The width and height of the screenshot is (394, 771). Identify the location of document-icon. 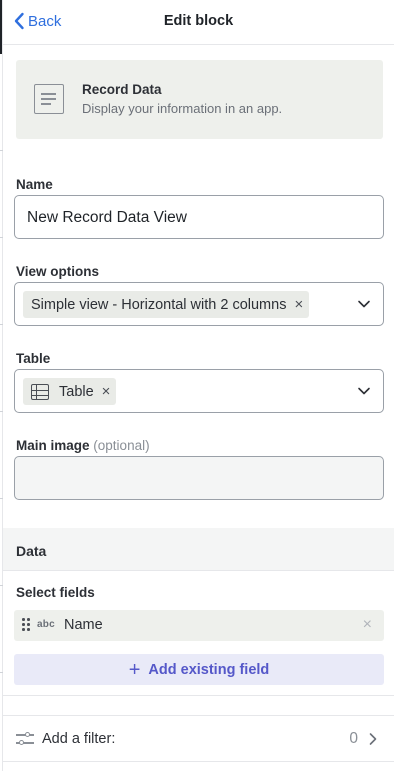
(49, 99).